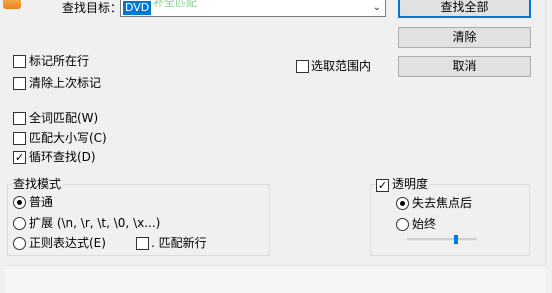 The image size is (552, 293). I want to click on clear-button: 清除, so click(464, 37).